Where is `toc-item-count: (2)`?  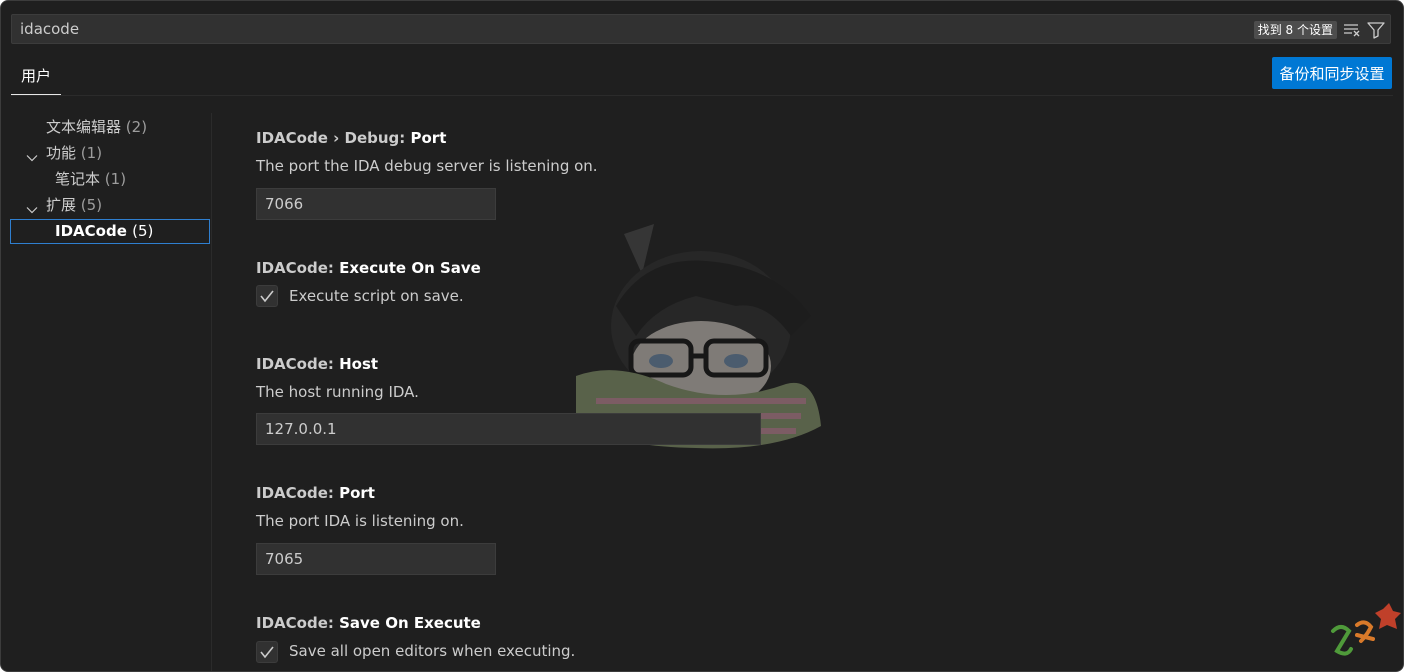 toc-item-count: (2) is located at coordinates (136, 127).